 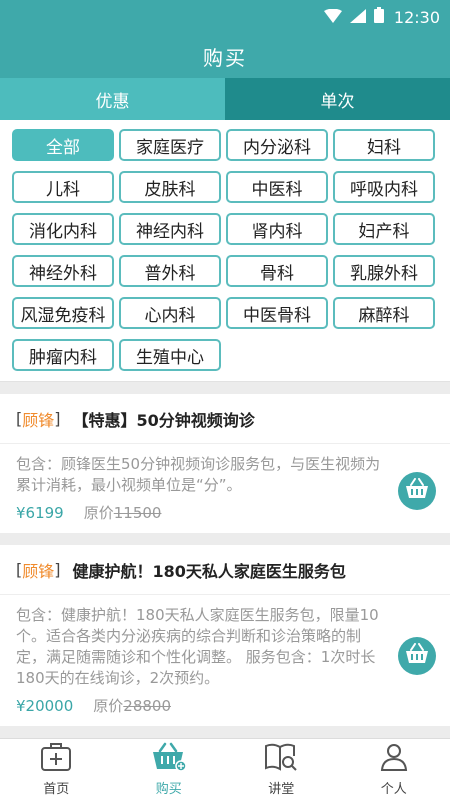 I want to click on category-chip: 消化内科, so click(x=63, y=229).